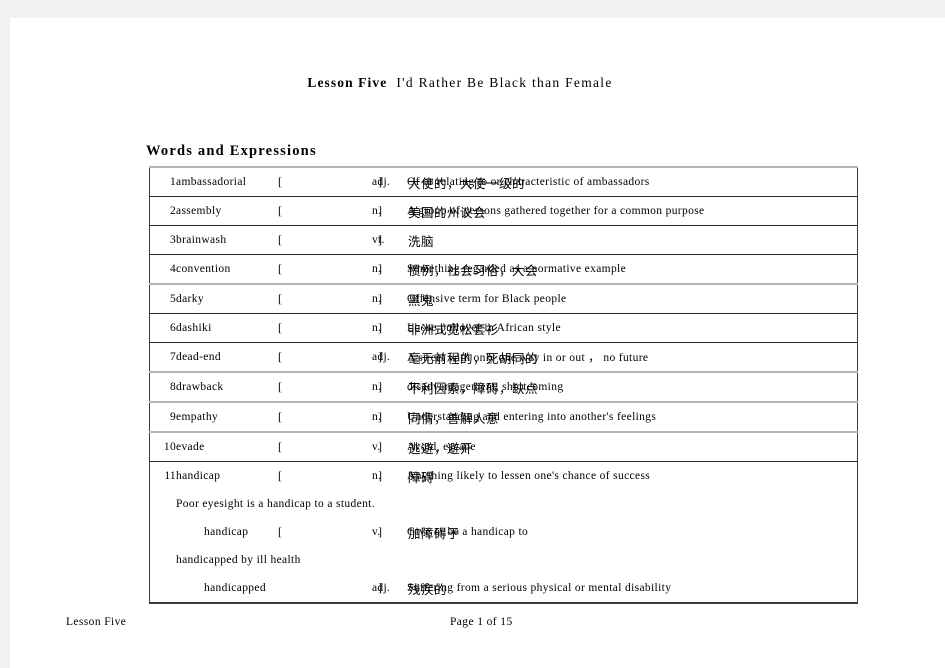  What do you see at coordinates (347, 82) in the screenshot?
I see `lesson-label: Lesson Five` at bounding box center [347, 82].